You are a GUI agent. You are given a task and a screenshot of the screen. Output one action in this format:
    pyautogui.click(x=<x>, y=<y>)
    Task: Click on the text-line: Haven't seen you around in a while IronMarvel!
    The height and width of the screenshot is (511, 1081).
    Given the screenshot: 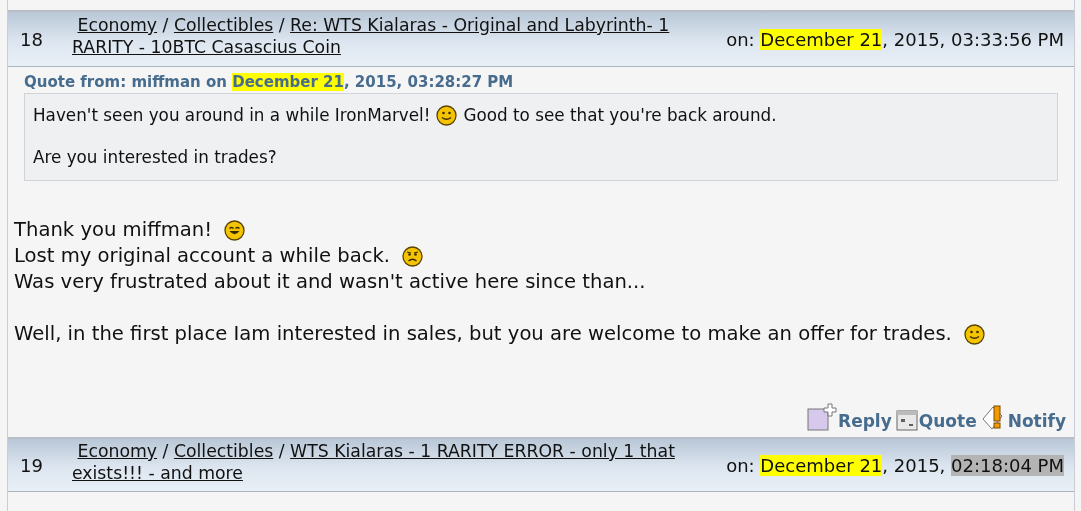 What is the action you would take?
    pyautogui.click(x=232, y=115)
    